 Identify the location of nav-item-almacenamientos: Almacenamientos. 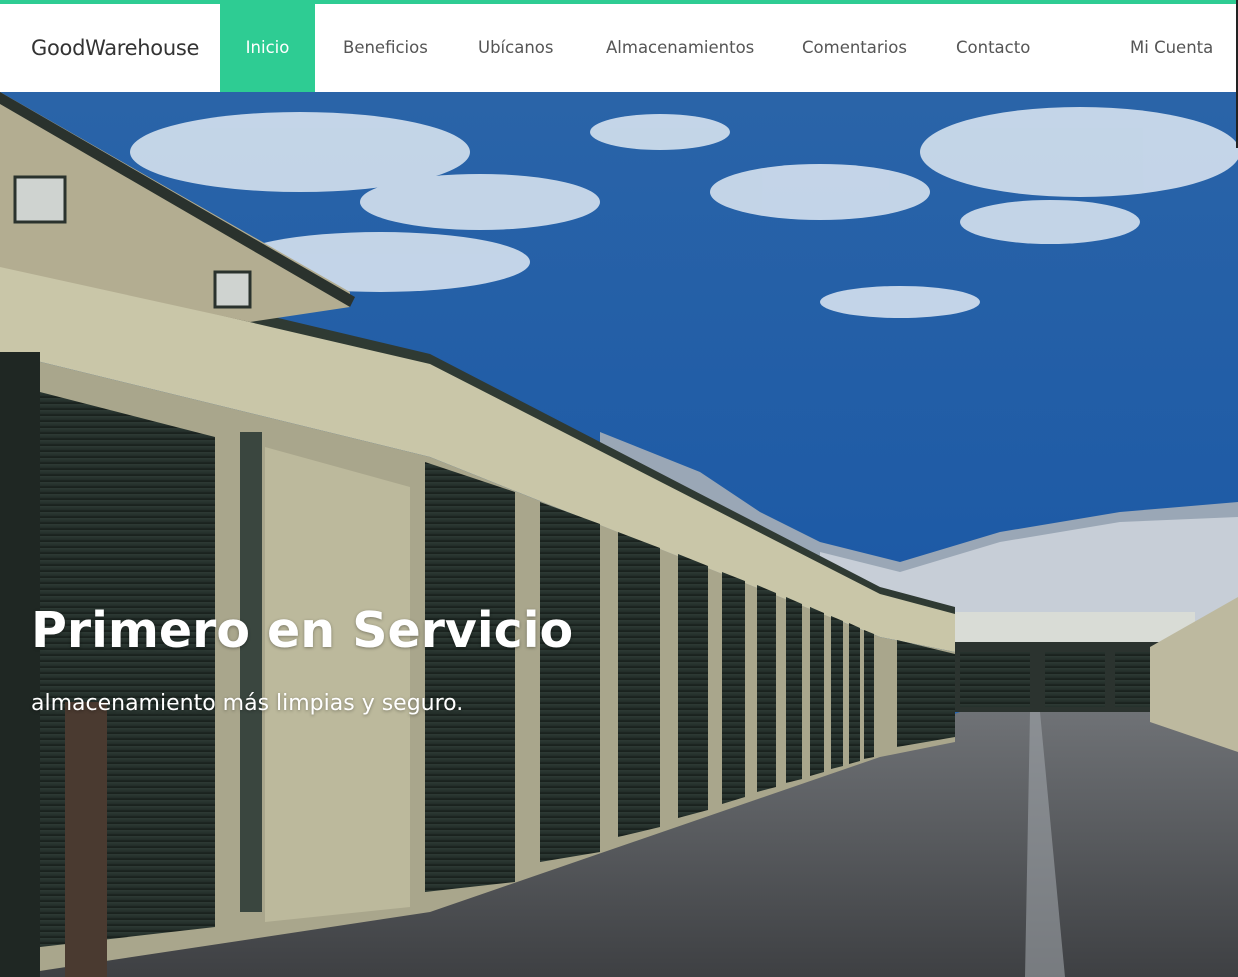
(680, 48).